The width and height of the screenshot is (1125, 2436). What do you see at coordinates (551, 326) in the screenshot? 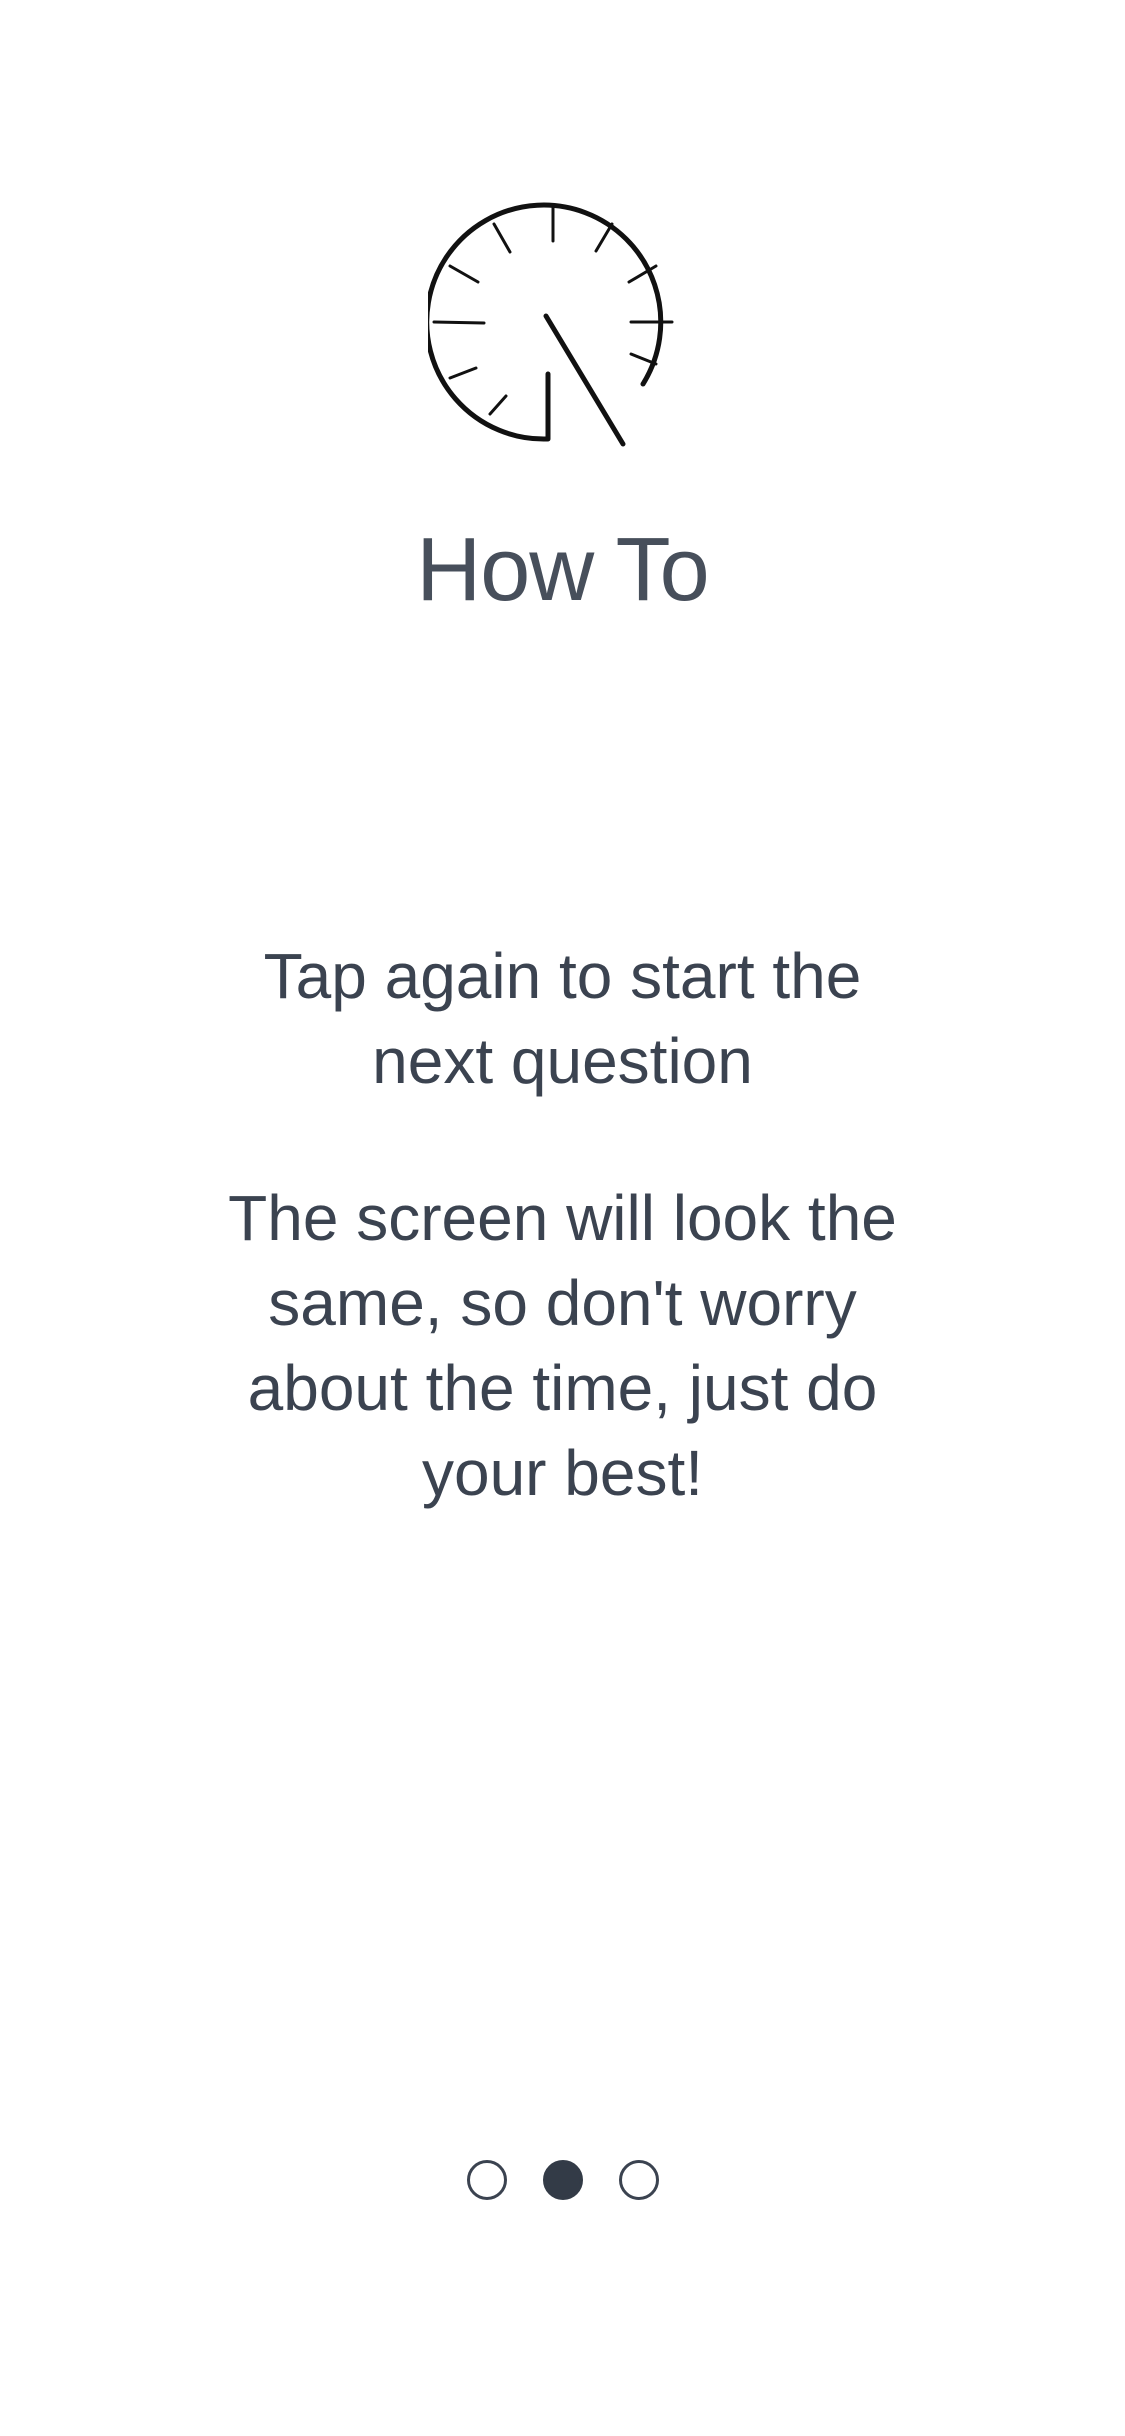
I see `stopwatch-icon` at bounding box center [551, 326].